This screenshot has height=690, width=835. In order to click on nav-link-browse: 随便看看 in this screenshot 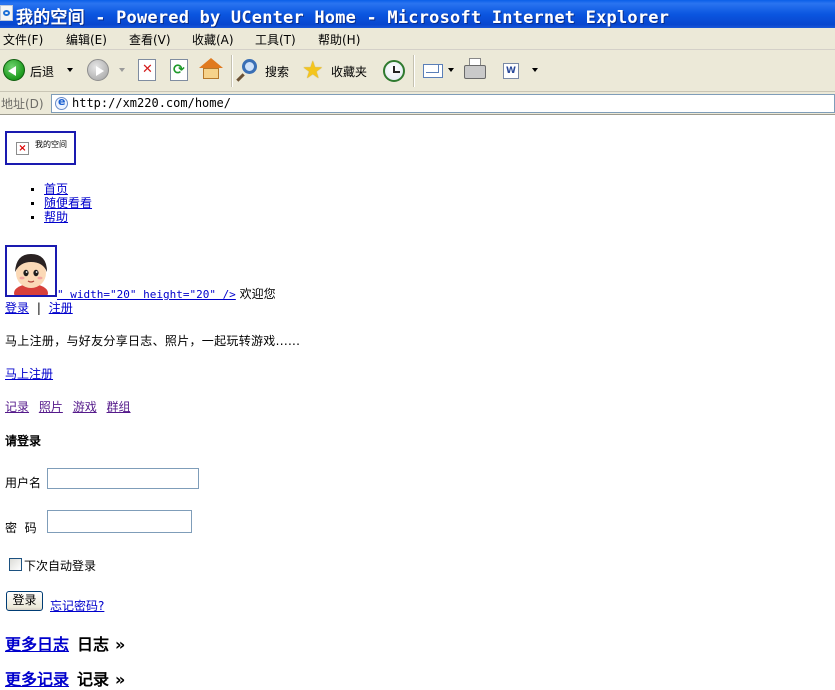, I will do `click(68, 203)`.